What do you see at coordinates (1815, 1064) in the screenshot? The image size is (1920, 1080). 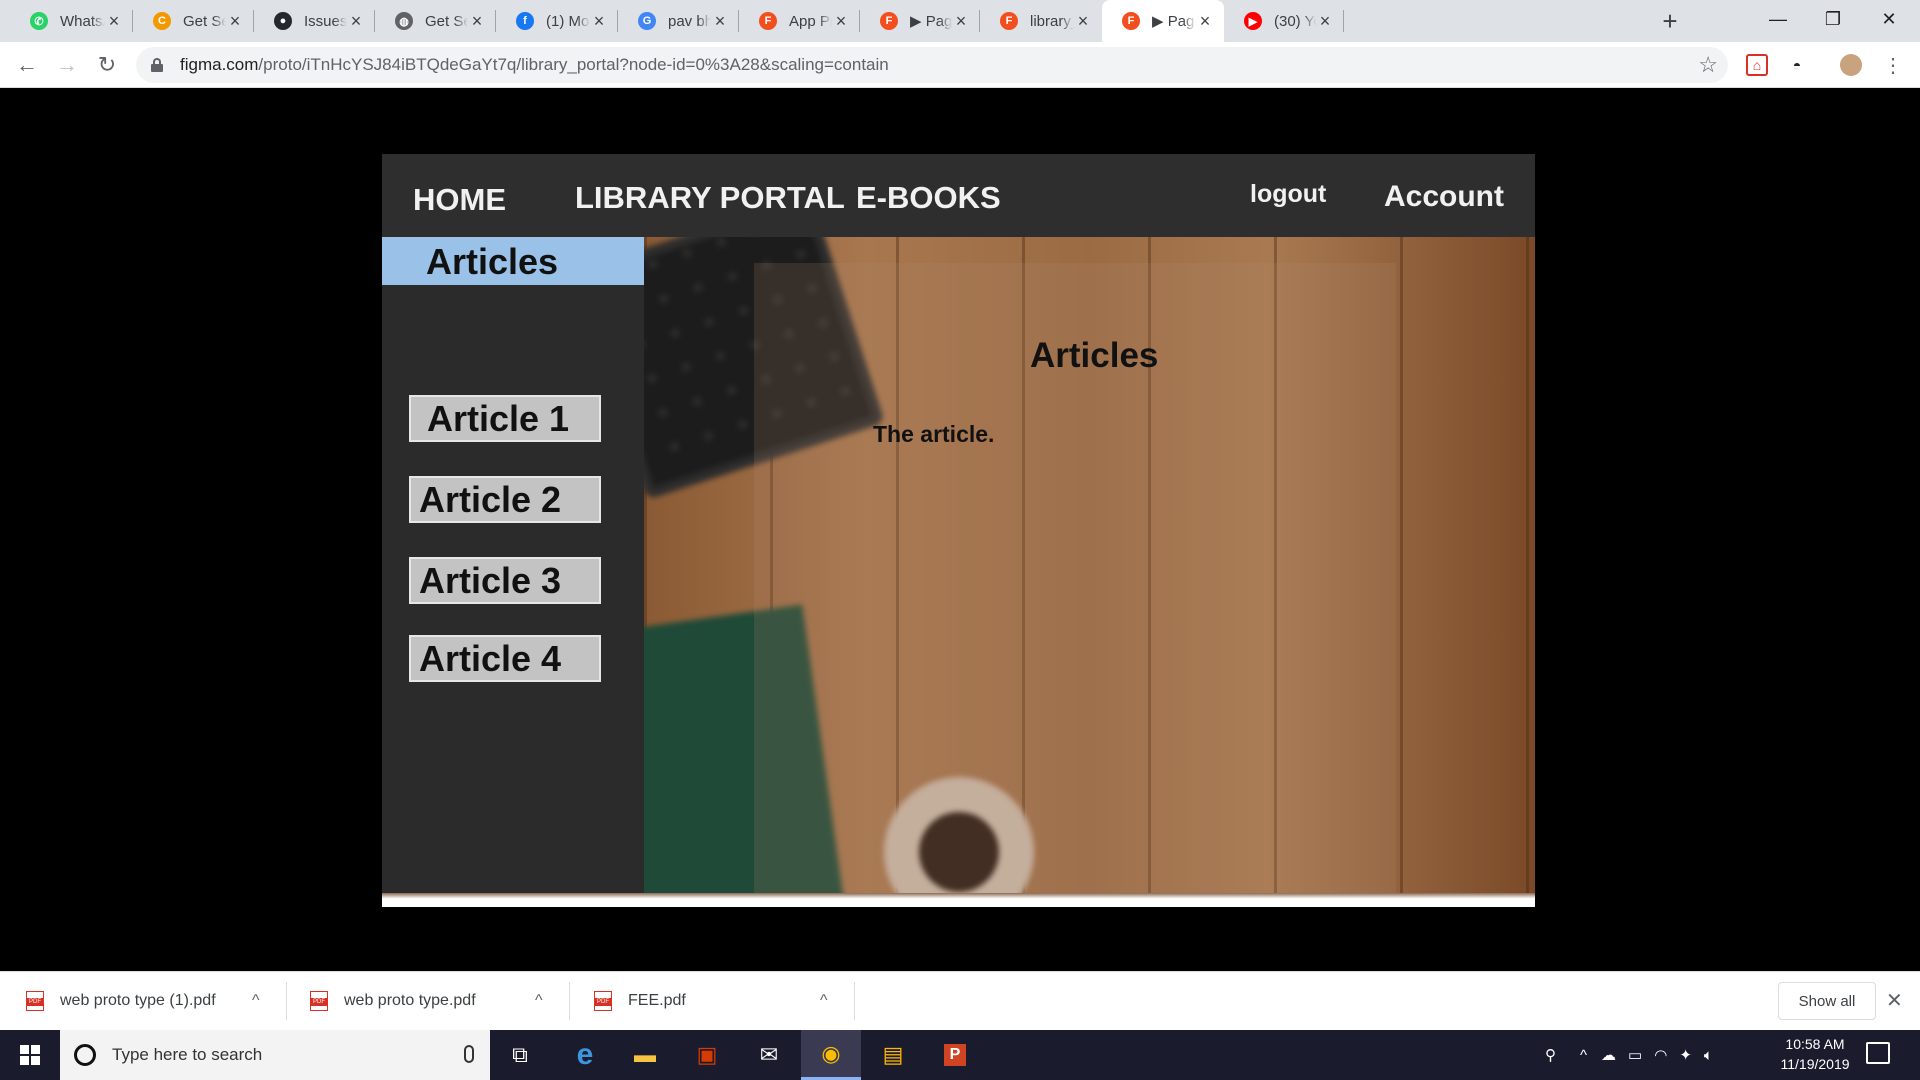 I see `clock-date: 11/19/2019` at bounding box center [1815, 1064].